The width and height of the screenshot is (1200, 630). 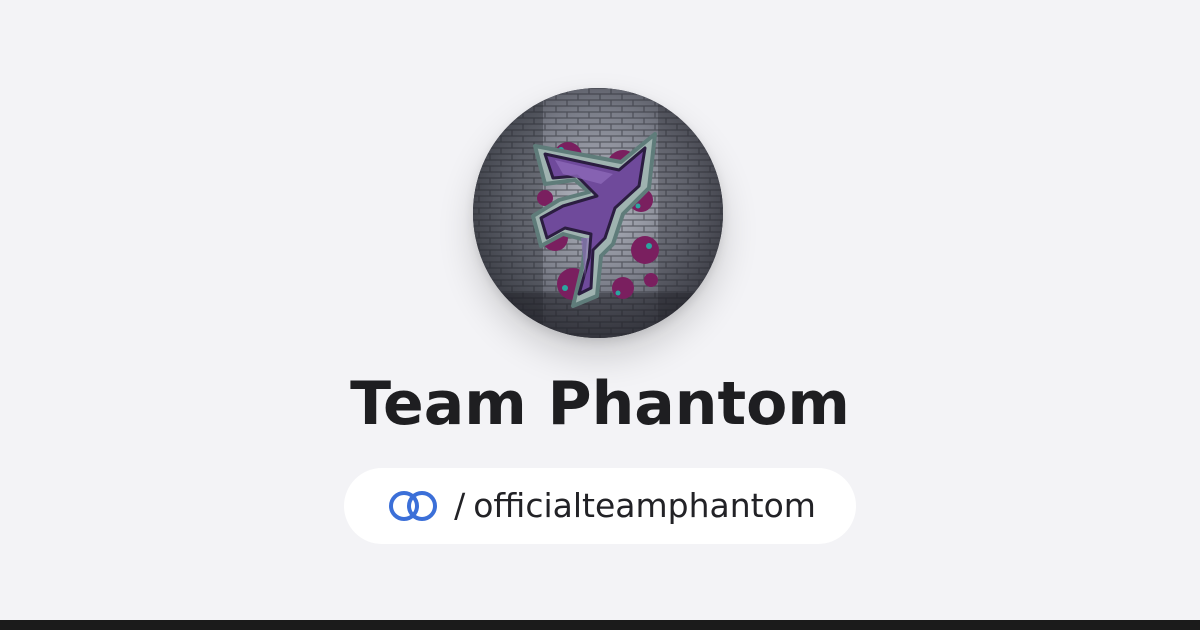 I want to click on handle-text: / officialteamphantom, so click(x=635, y=506).